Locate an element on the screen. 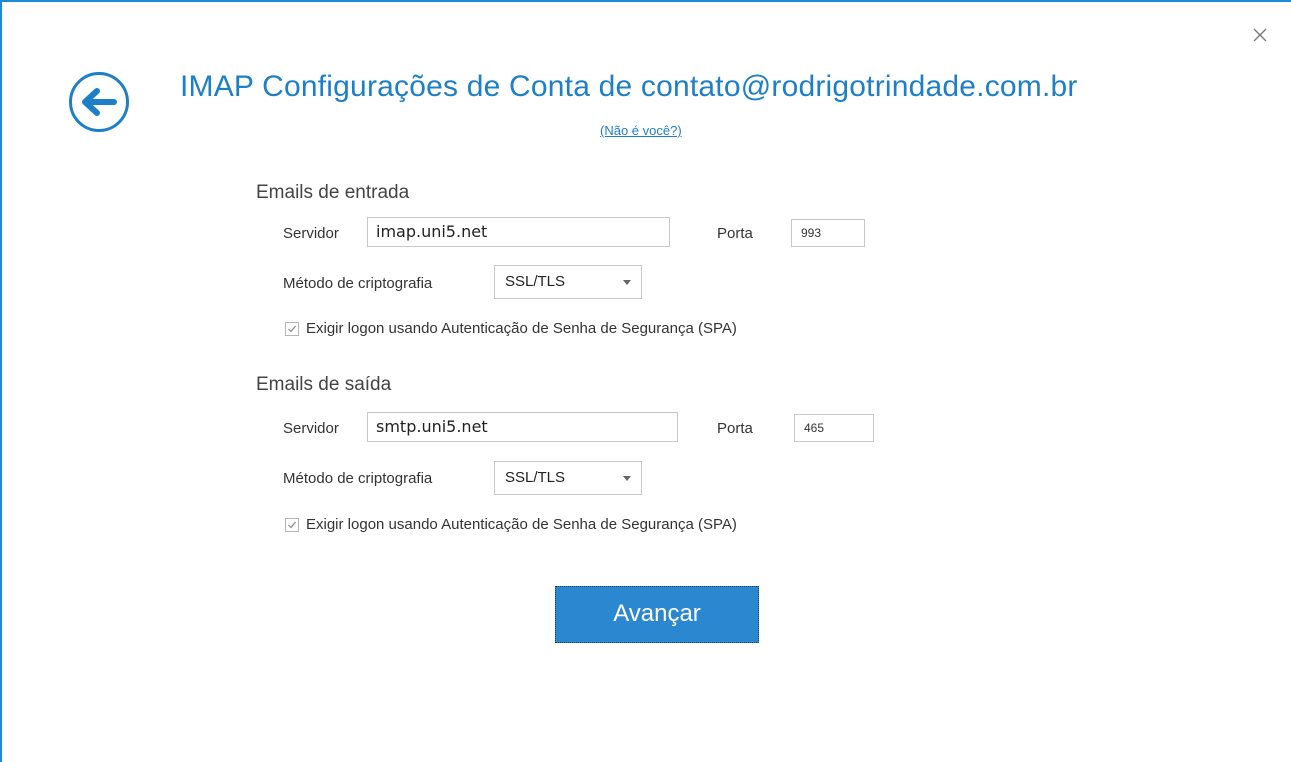  incoming-encryption-value: SSL/TLS is located at coordinates (535, 281).